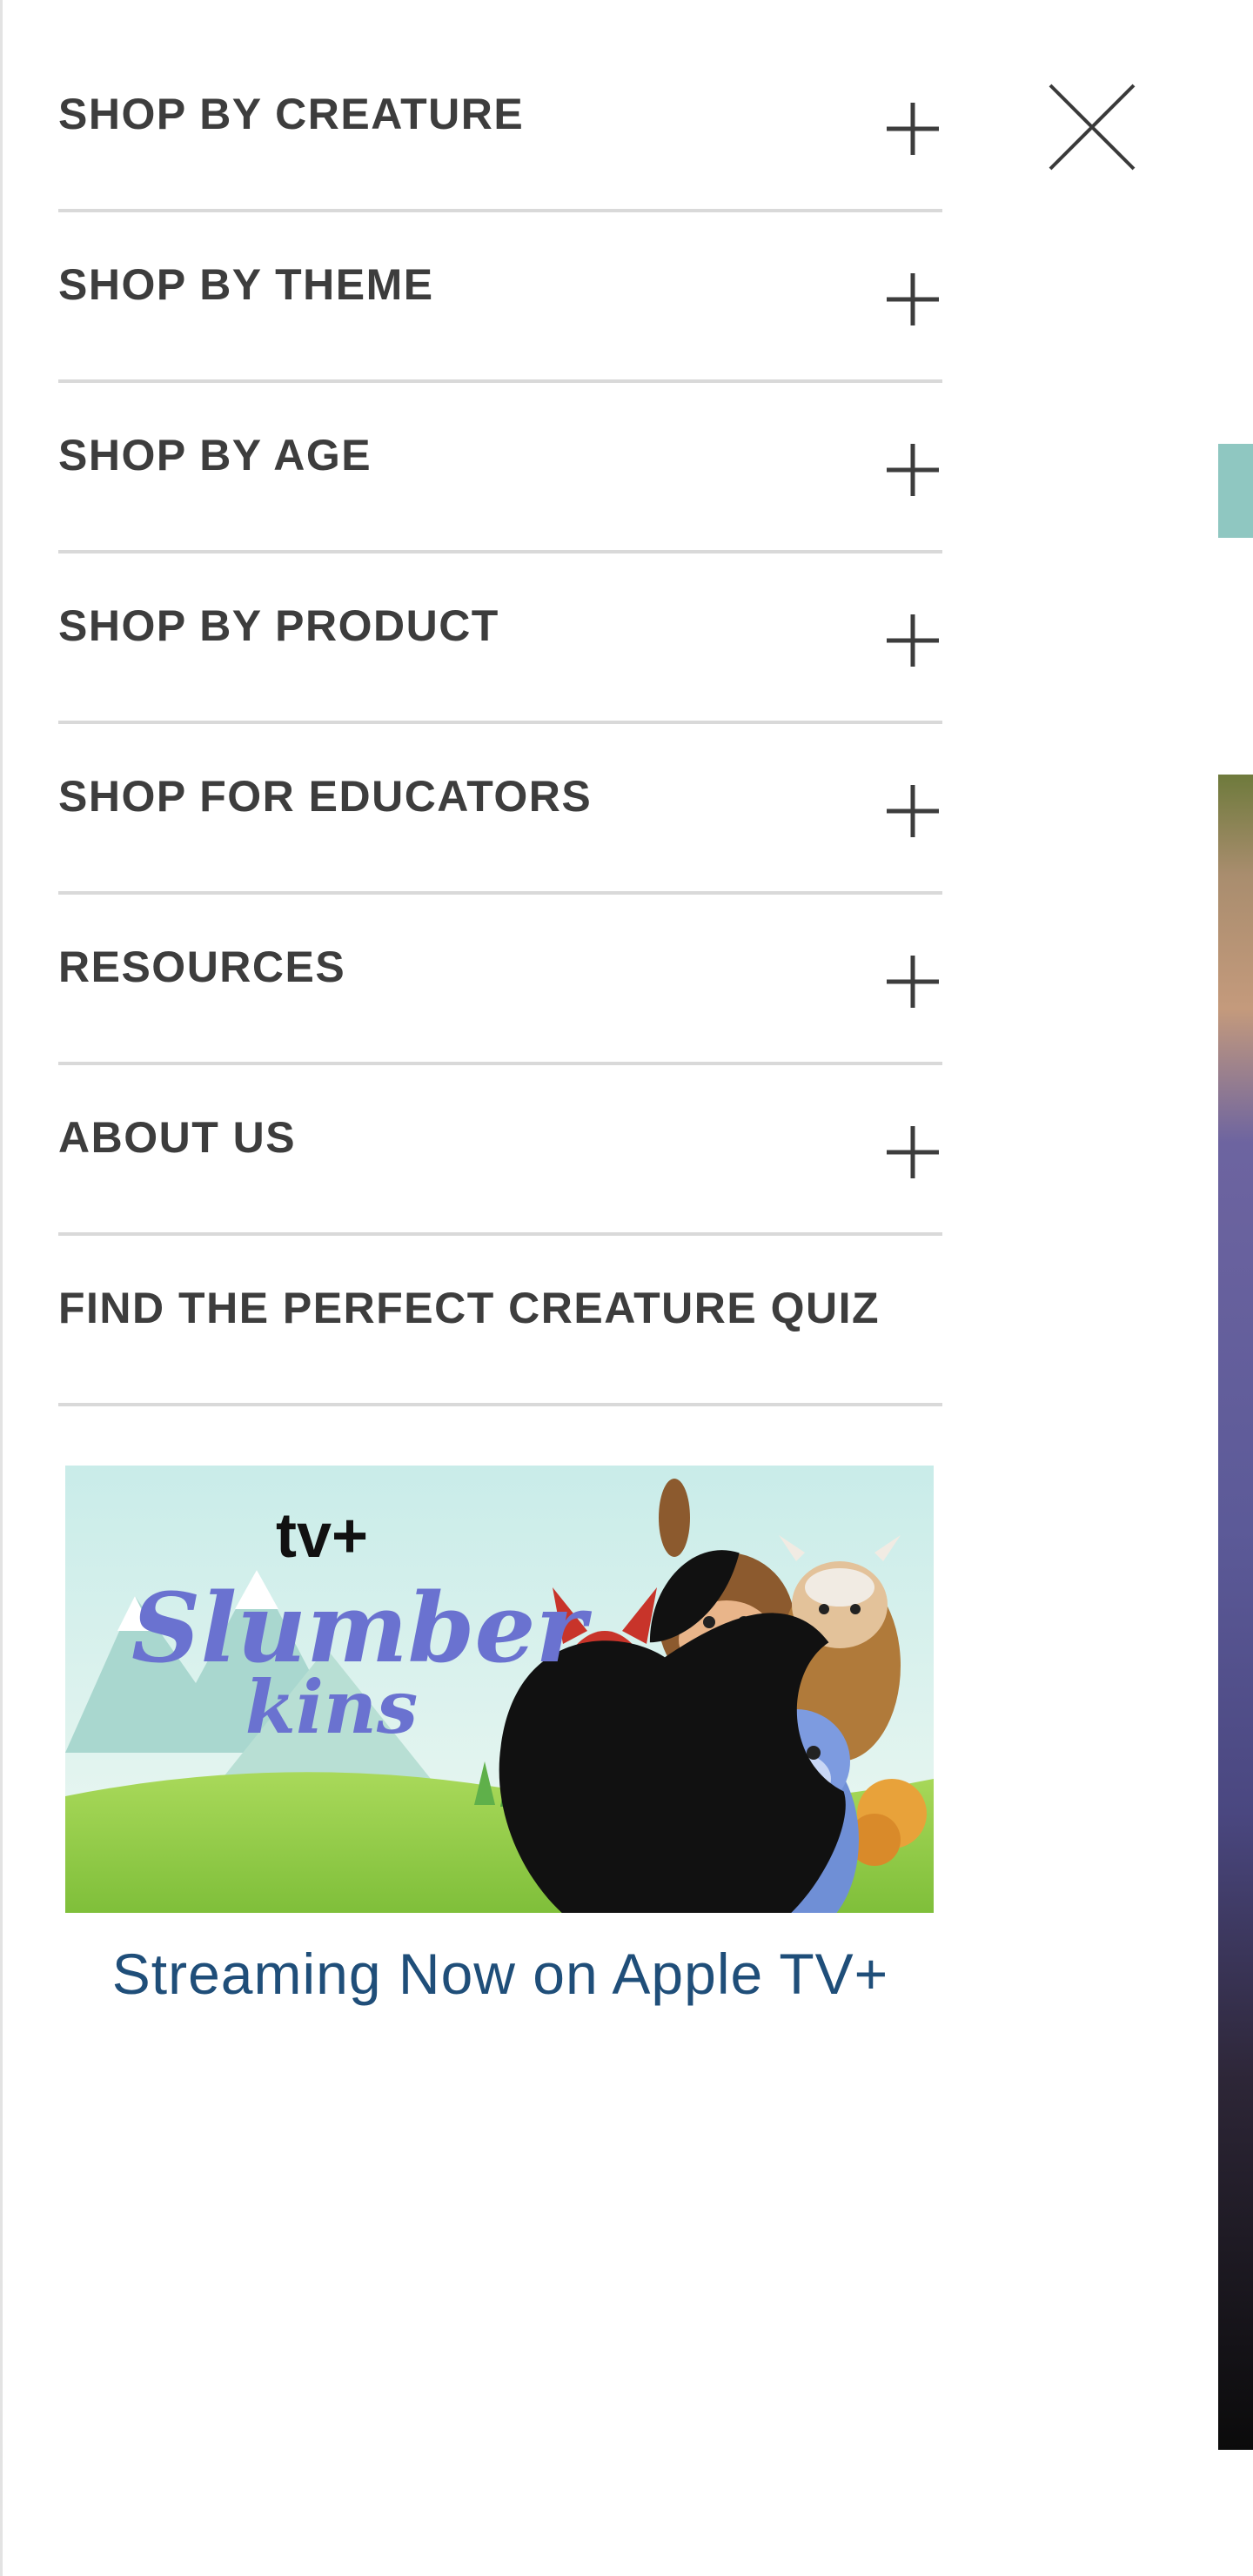 This screenshot has height=2576, width=1253. I want to click on menu-item-label: SHOP BY AGE, so click(215, 455).